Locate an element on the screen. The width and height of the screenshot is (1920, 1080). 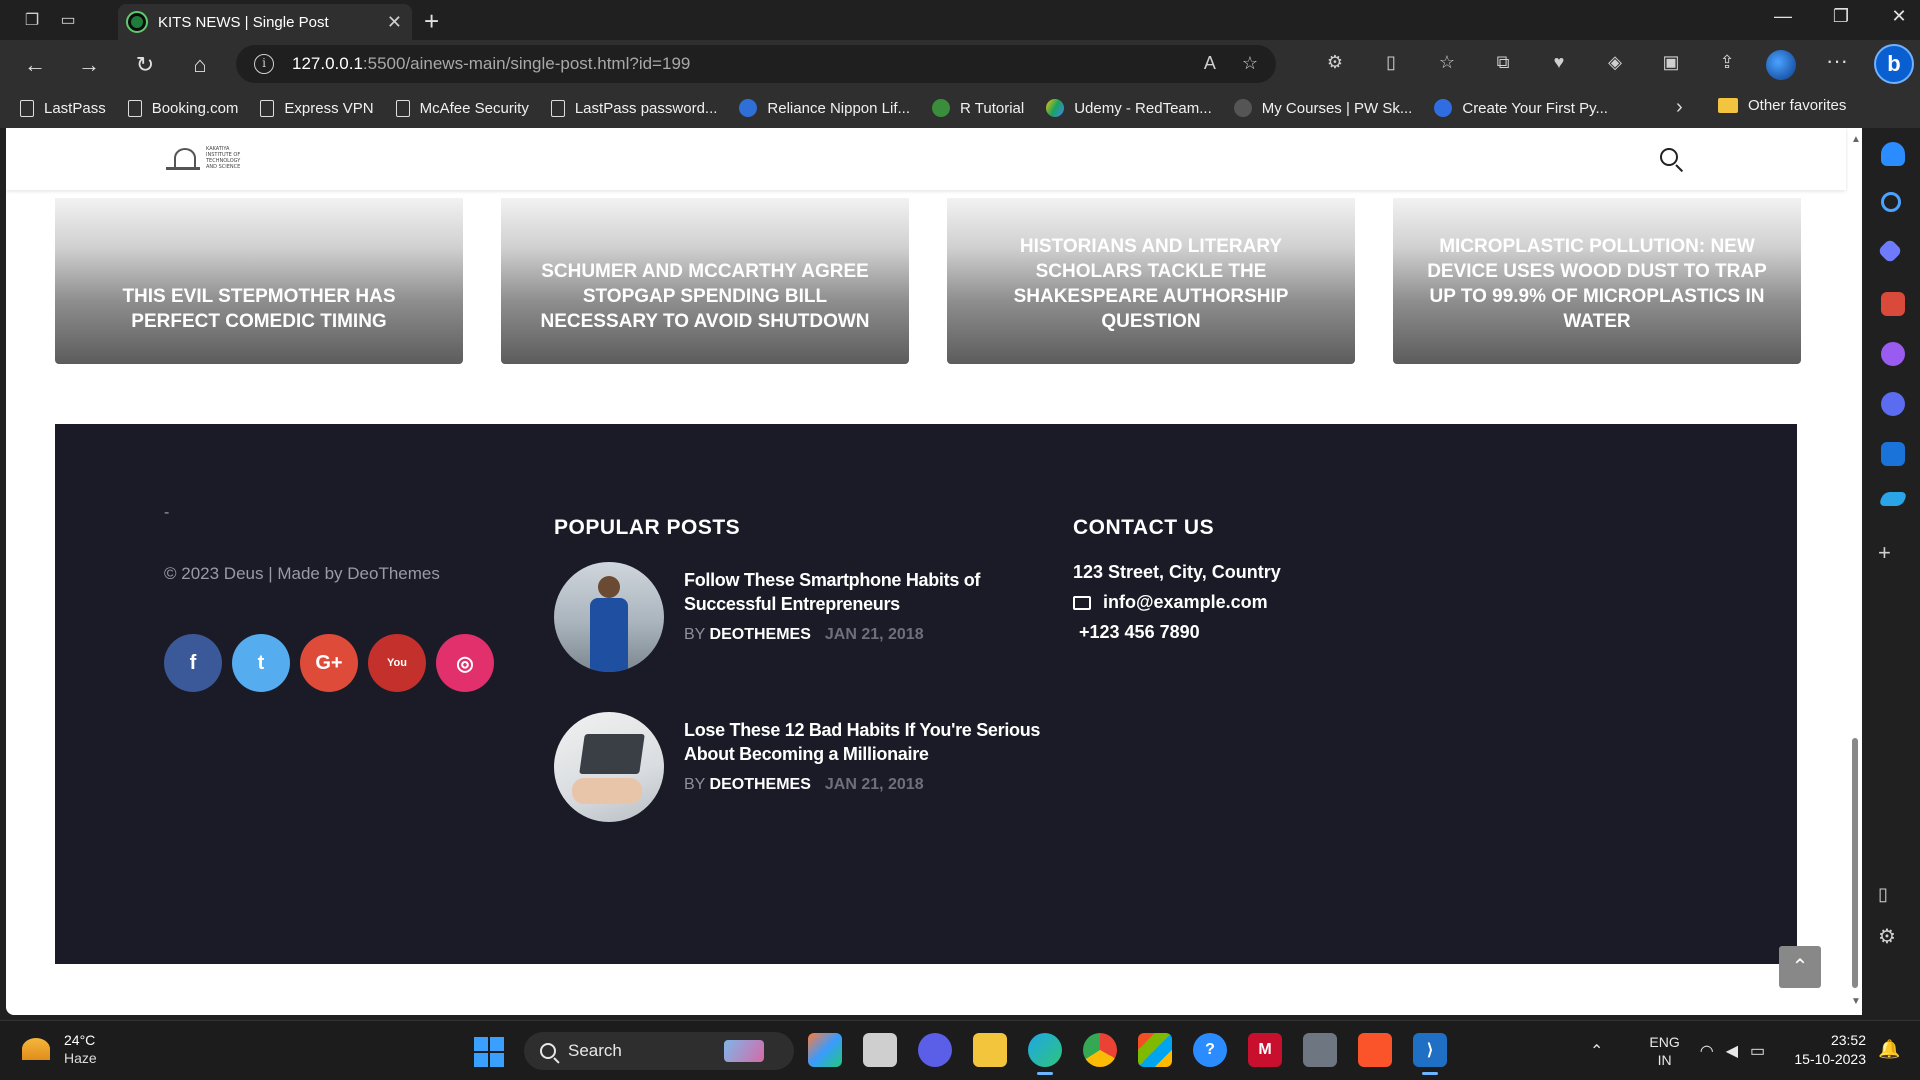
sidebar-panel-icon: ▯ is located at coordinates (1883, 894).